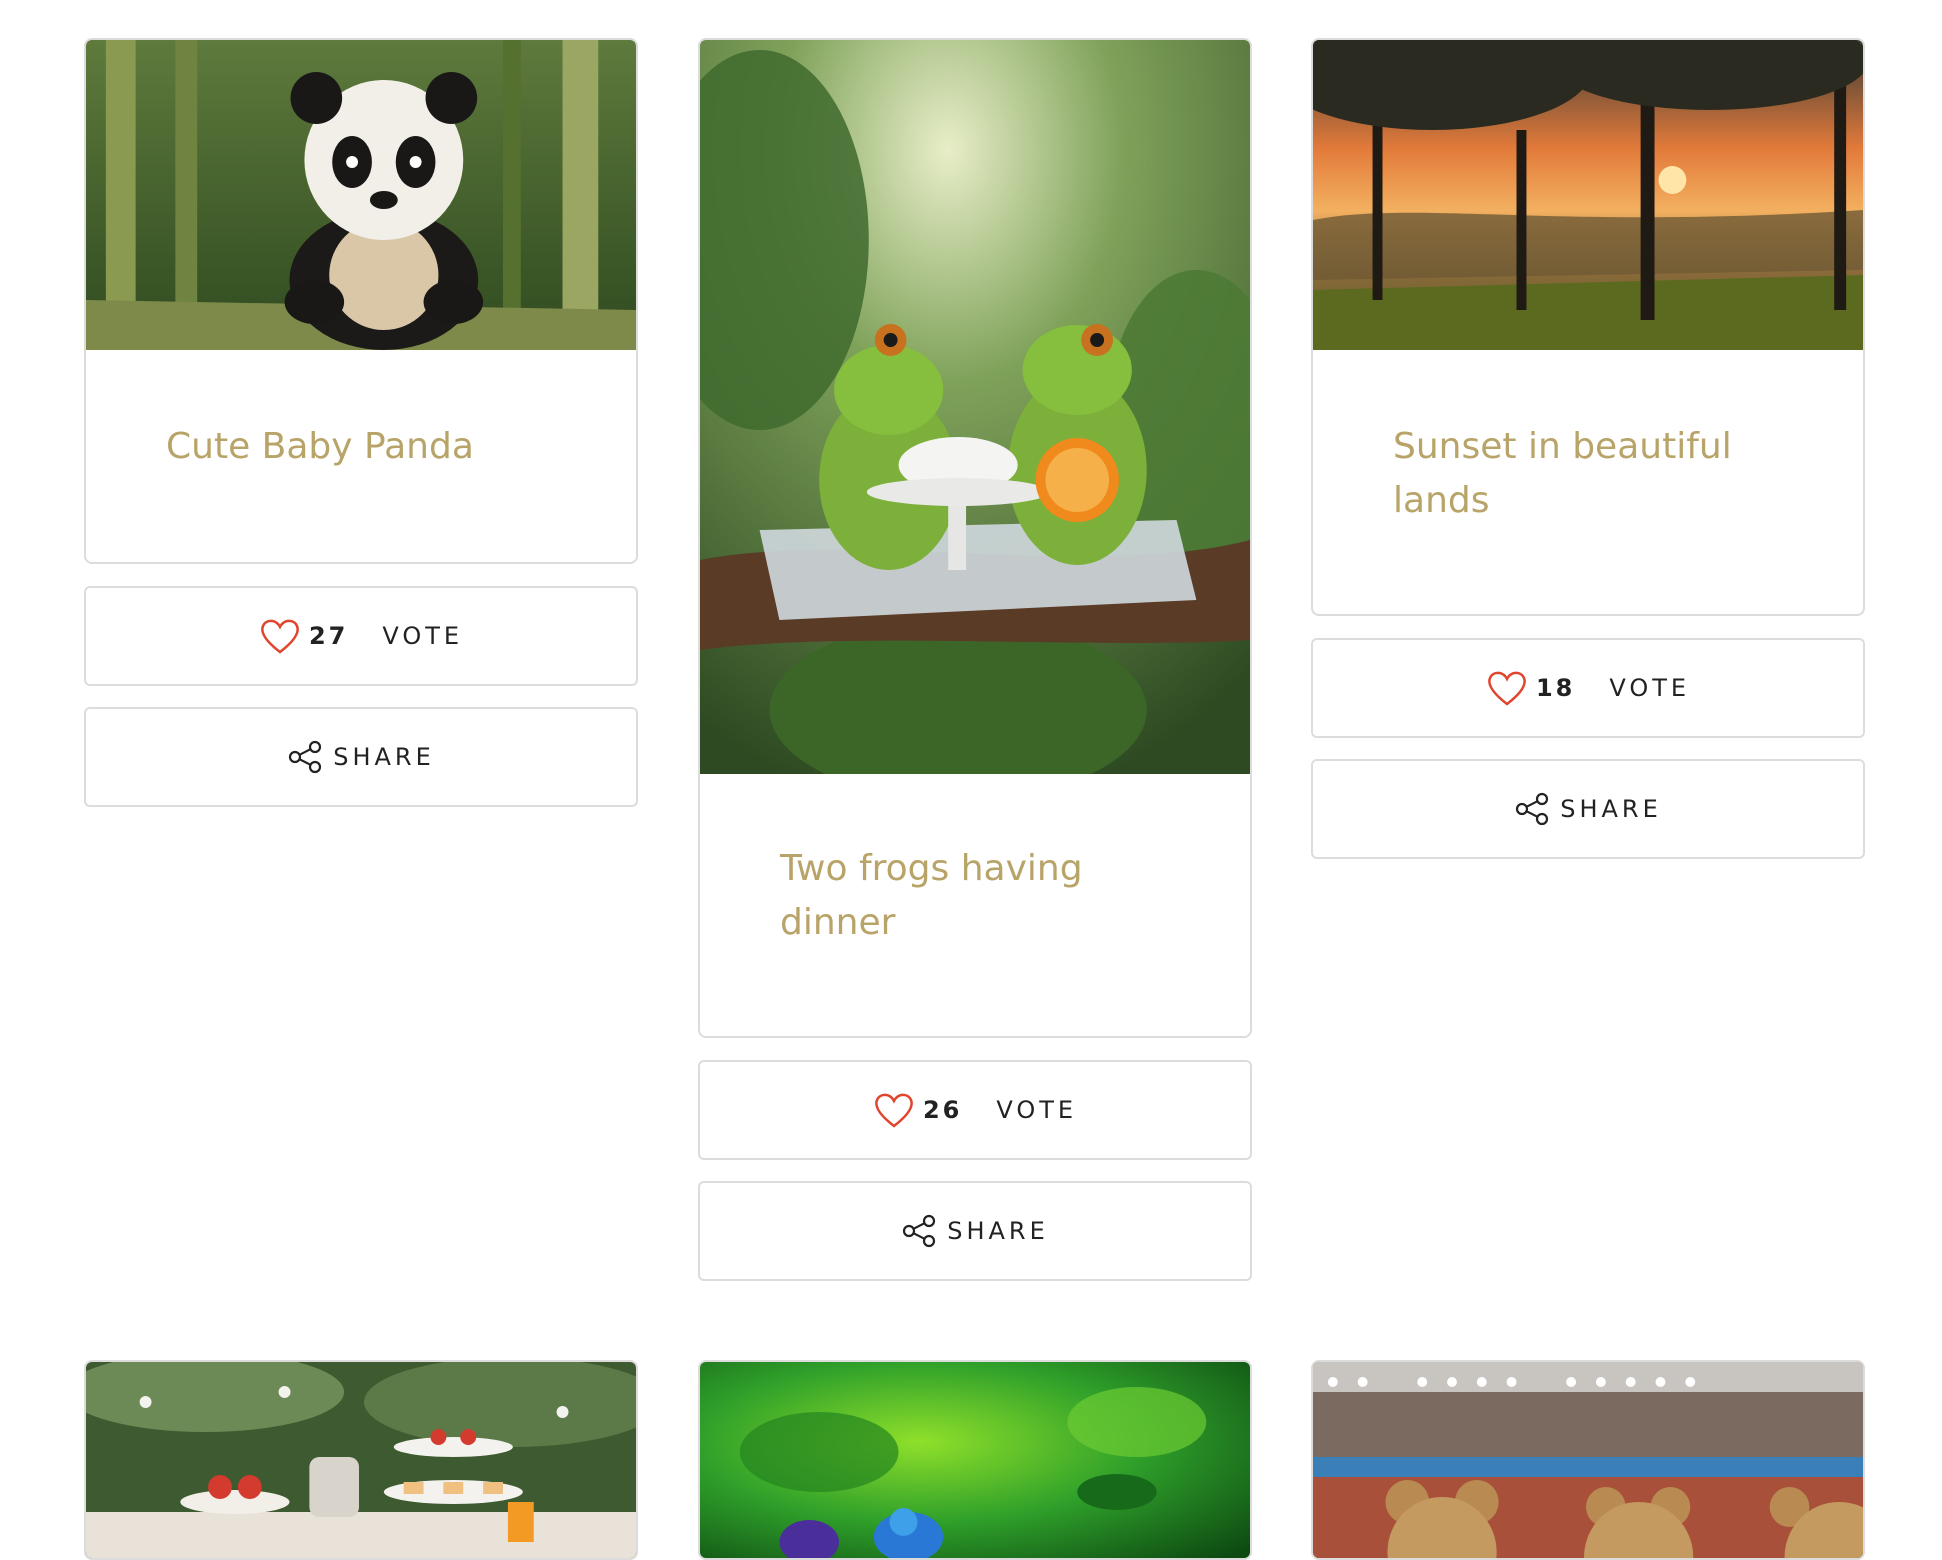 The height and width of the screenshot is (1560, 1942). I want to click on gallery-card-teddy-bears, so click(1588, 1460).